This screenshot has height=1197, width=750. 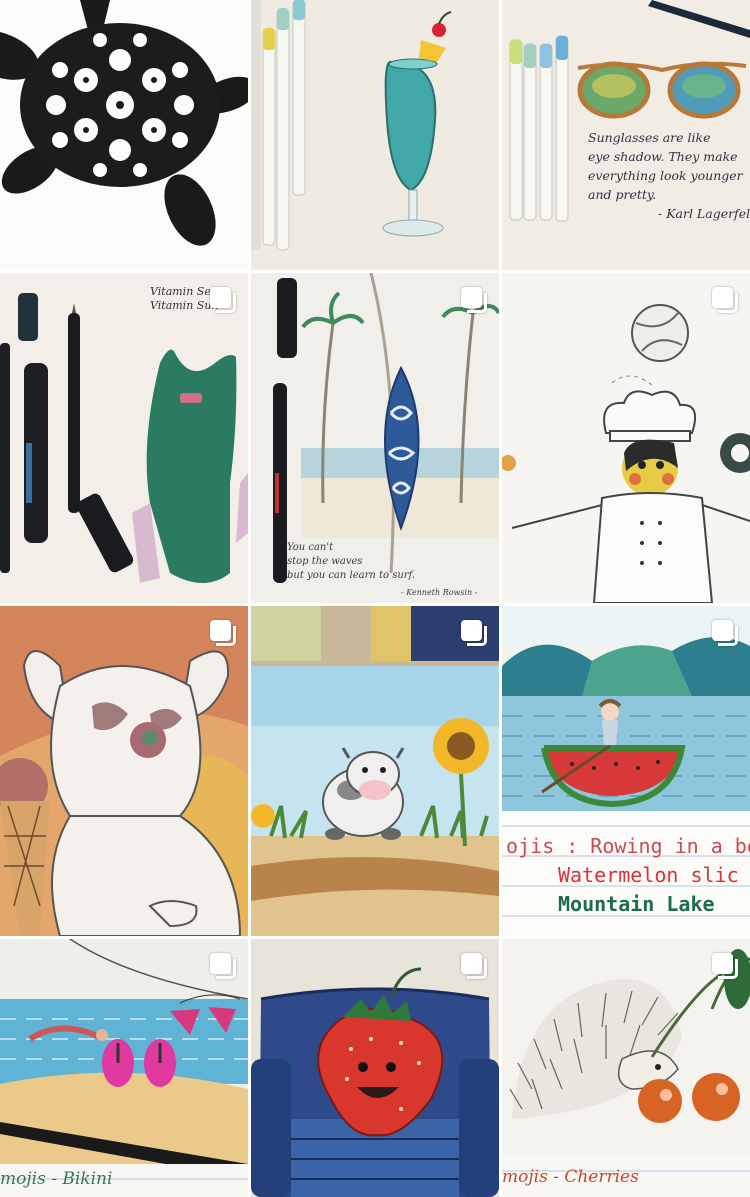 I want to click on quote-line: and pretty., so click(x=622, y=194).